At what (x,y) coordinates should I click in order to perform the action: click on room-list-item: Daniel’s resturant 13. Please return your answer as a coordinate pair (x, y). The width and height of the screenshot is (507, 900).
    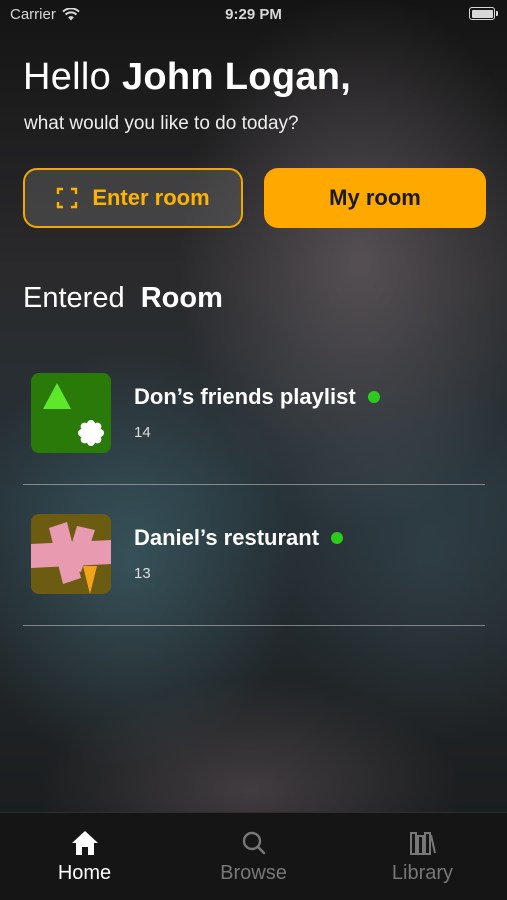
    Looking at the image, I should click on (254, 555).